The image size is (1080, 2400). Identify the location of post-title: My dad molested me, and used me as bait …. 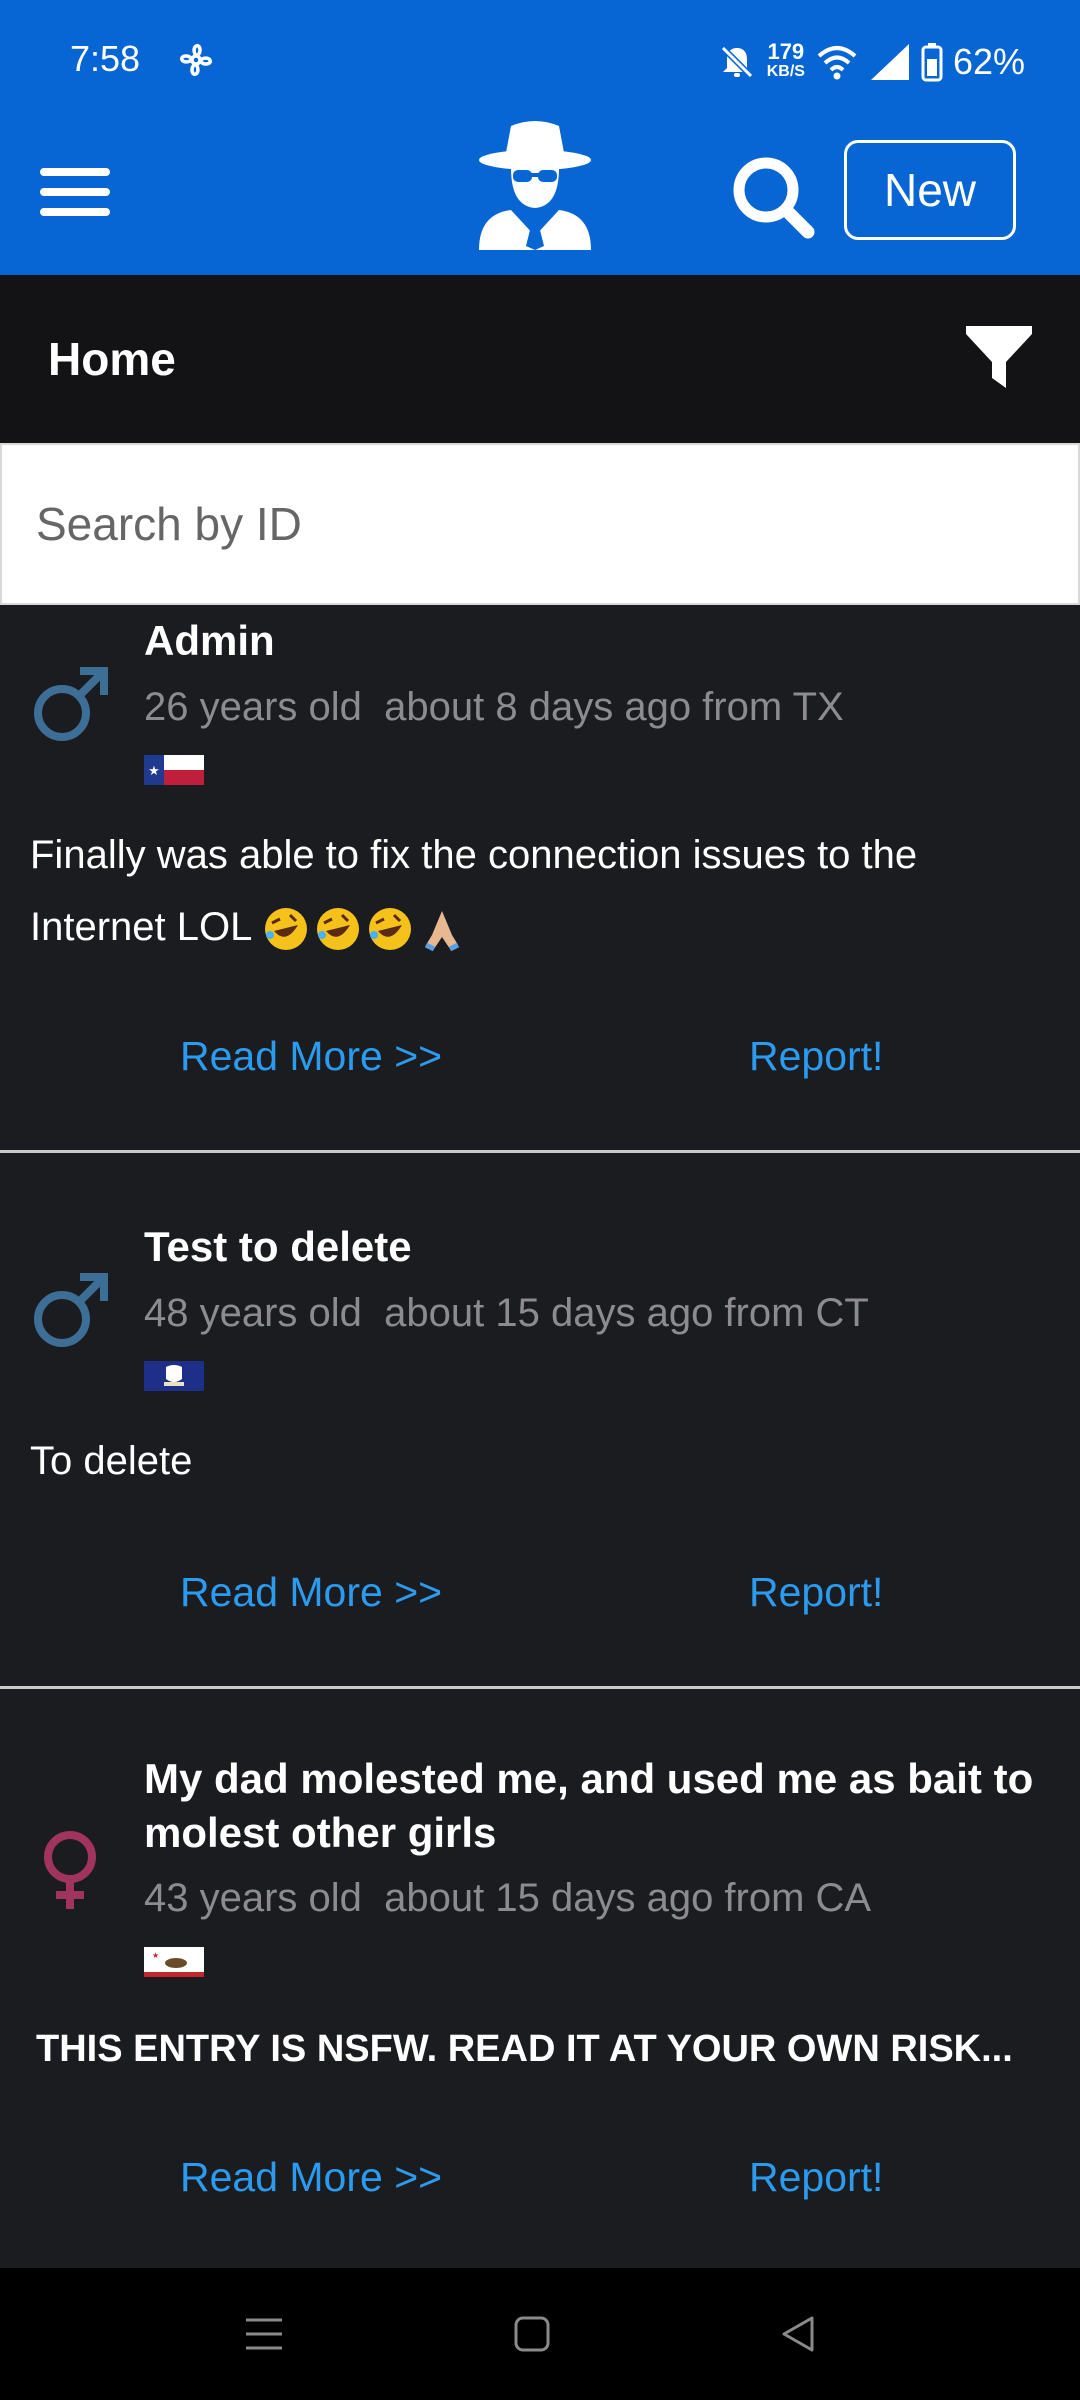
(594, 1806).